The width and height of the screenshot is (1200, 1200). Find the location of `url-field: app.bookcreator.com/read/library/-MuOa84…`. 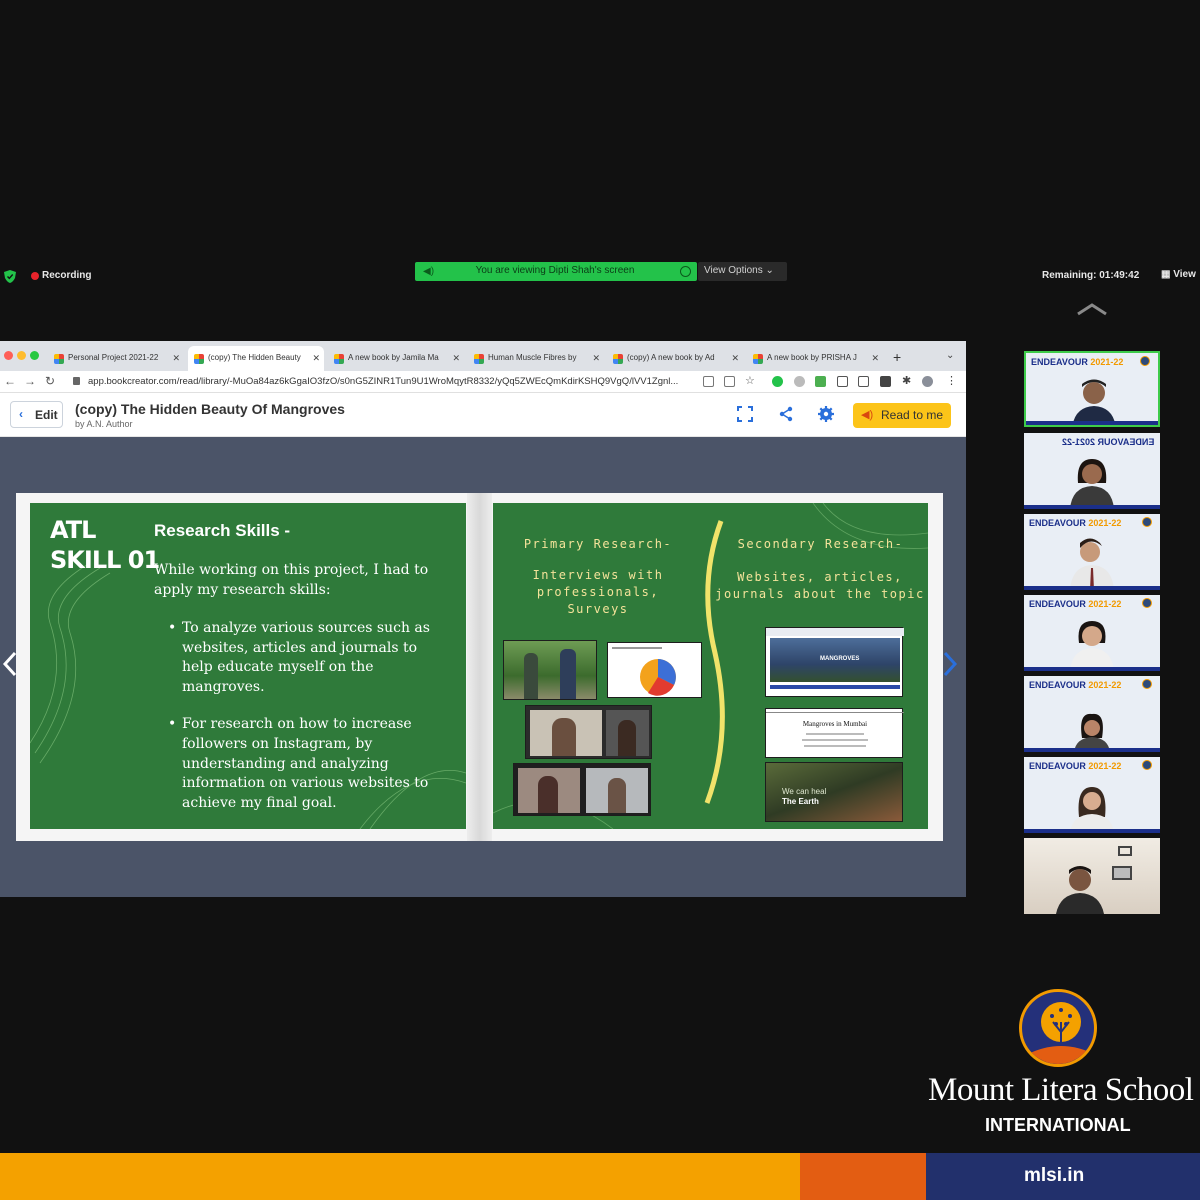

url-field: app.bookcreator.com/read/library/-MuOa84… is located at coordinates (393, 381).